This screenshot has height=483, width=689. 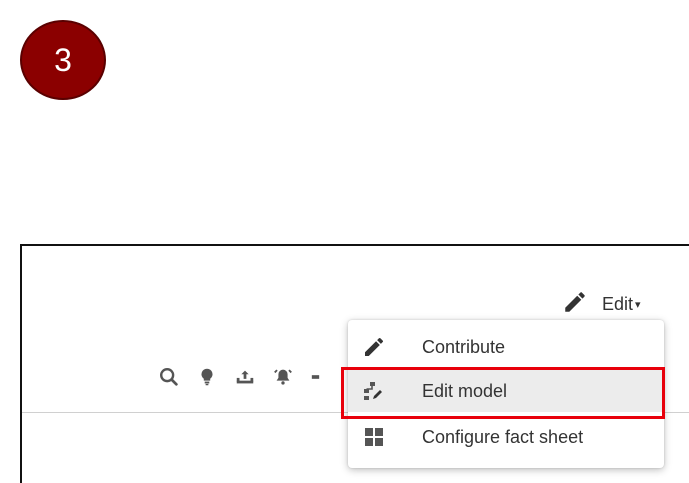 I want to click on menu-item-contribute: Contribute, so click(x=506, y=347).